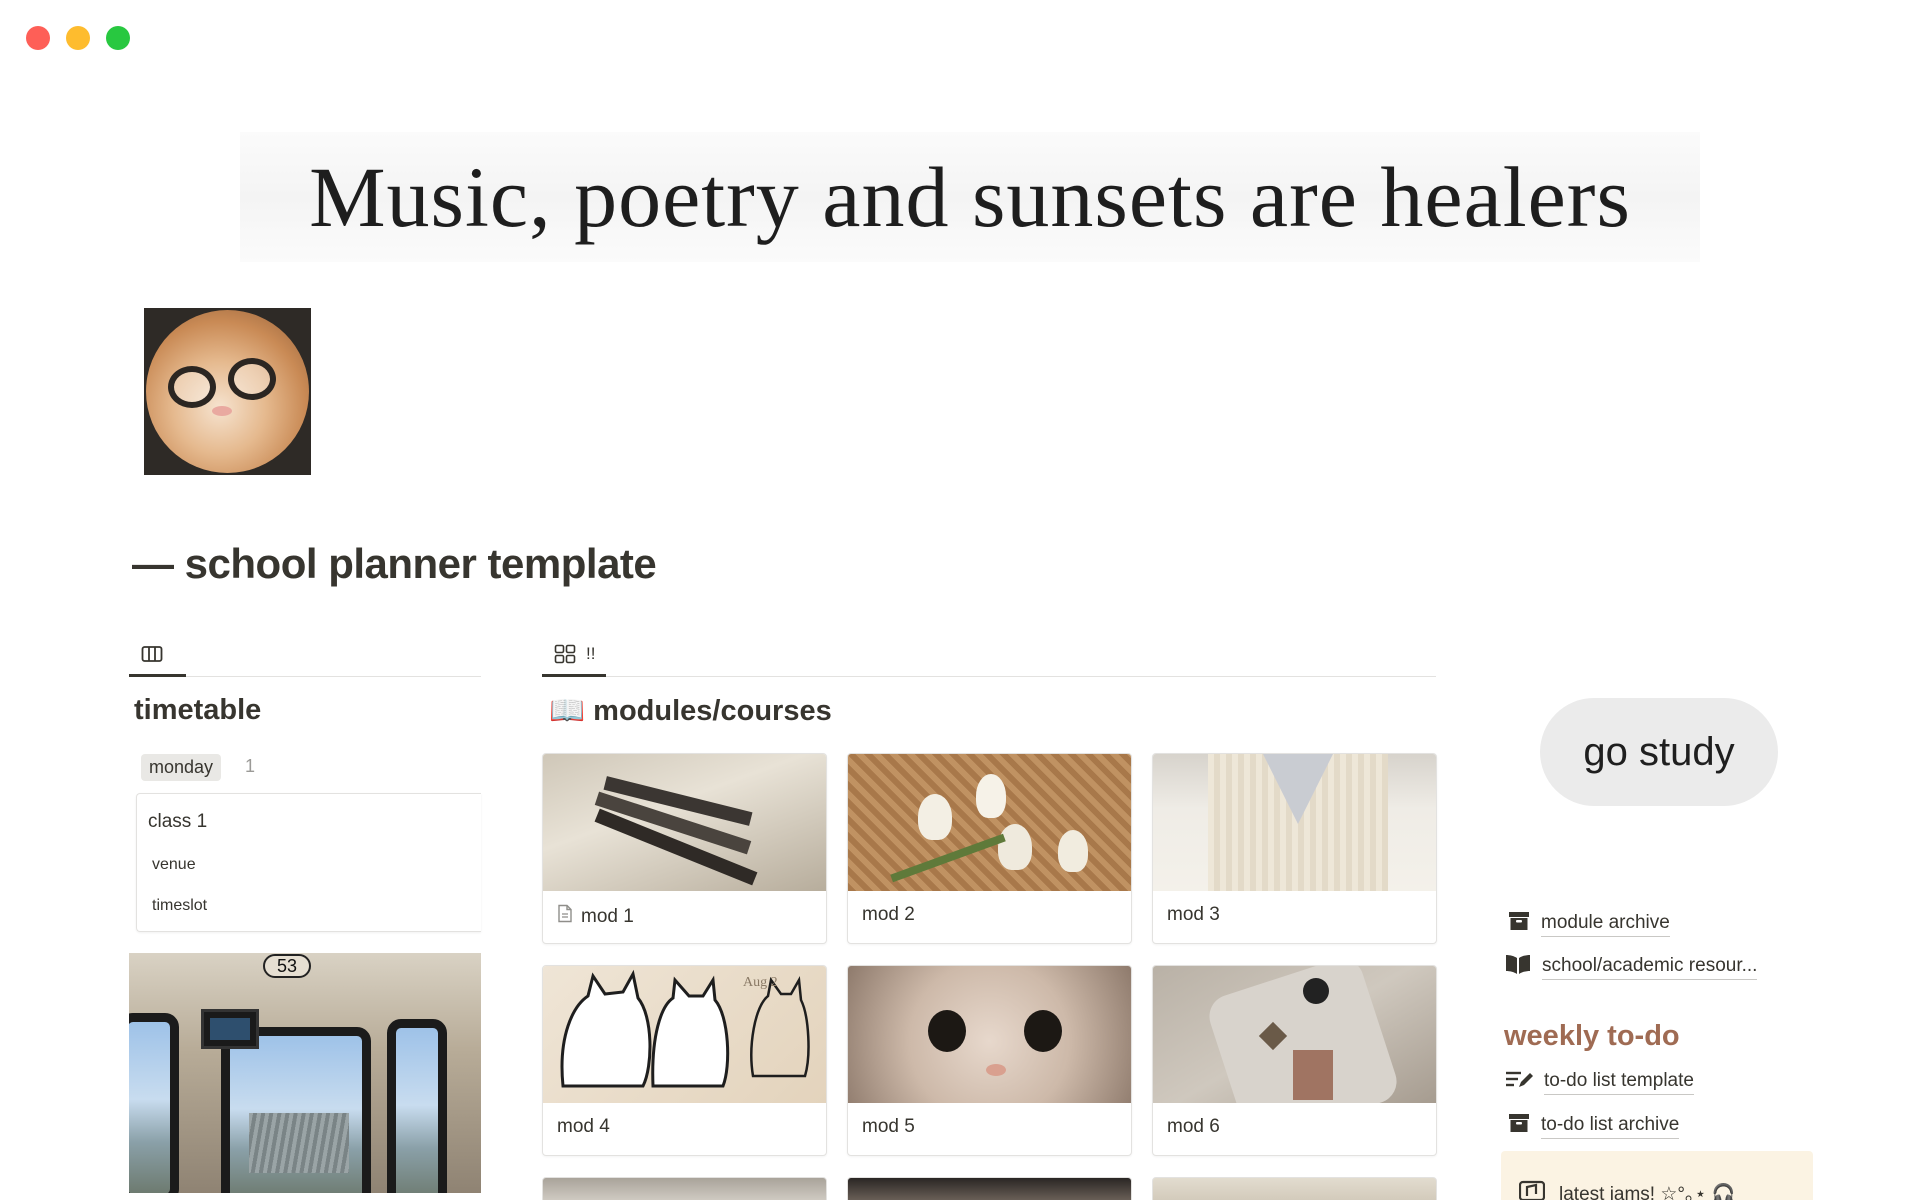 This screenshot has width=1920, height=1200. What do you see at coordinates (565, 654) in the screenshot?
I see `gallery-grid-icon` at bounding box center [565, 654].